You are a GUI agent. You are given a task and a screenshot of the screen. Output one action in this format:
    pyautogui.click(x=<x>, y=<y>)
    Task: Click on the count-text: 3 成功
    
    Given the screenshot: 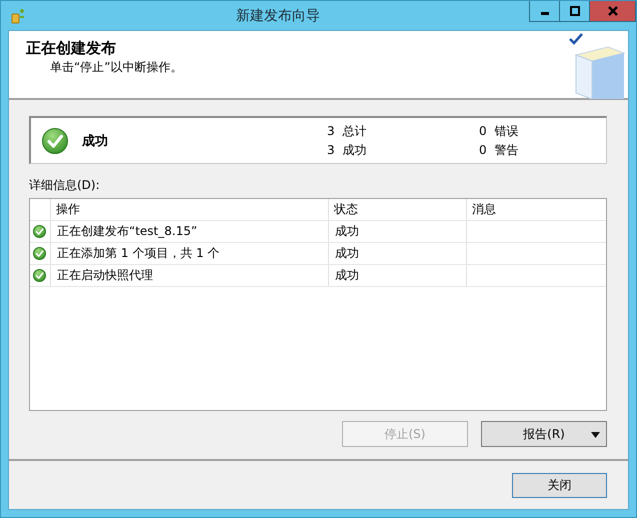 What is the action you would take?
    pyautogui.click(x=346, y=150)
    